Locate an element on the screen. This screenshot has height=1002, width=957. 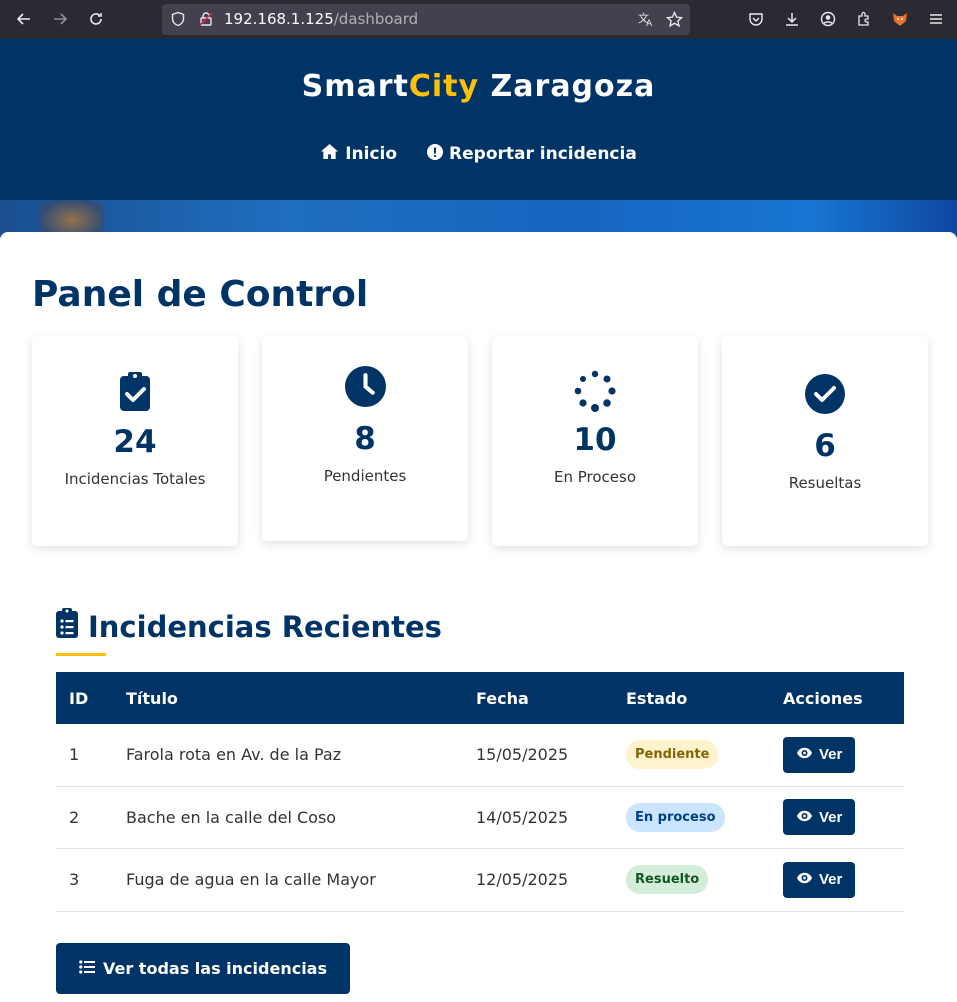
nav-label-reportar: Reportar incidencia is located at coordinates (543, 154).